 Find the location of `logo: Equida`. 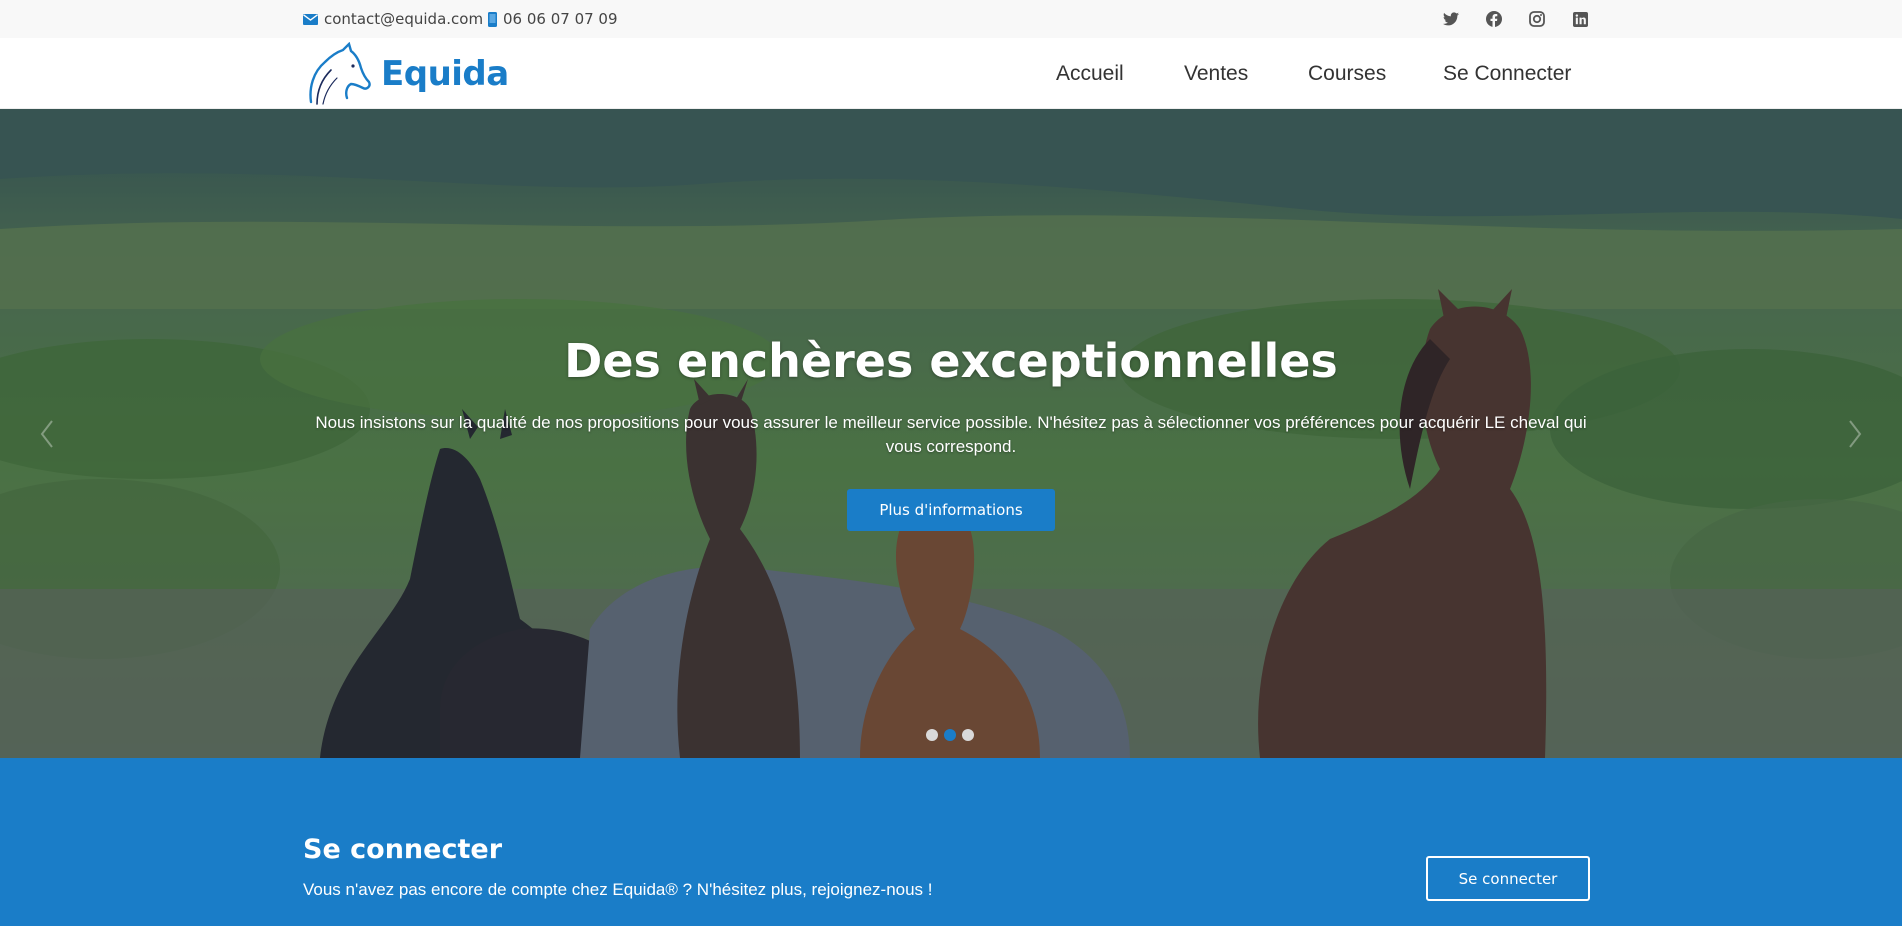

logo: Equida is located at coordinates (406, 74).